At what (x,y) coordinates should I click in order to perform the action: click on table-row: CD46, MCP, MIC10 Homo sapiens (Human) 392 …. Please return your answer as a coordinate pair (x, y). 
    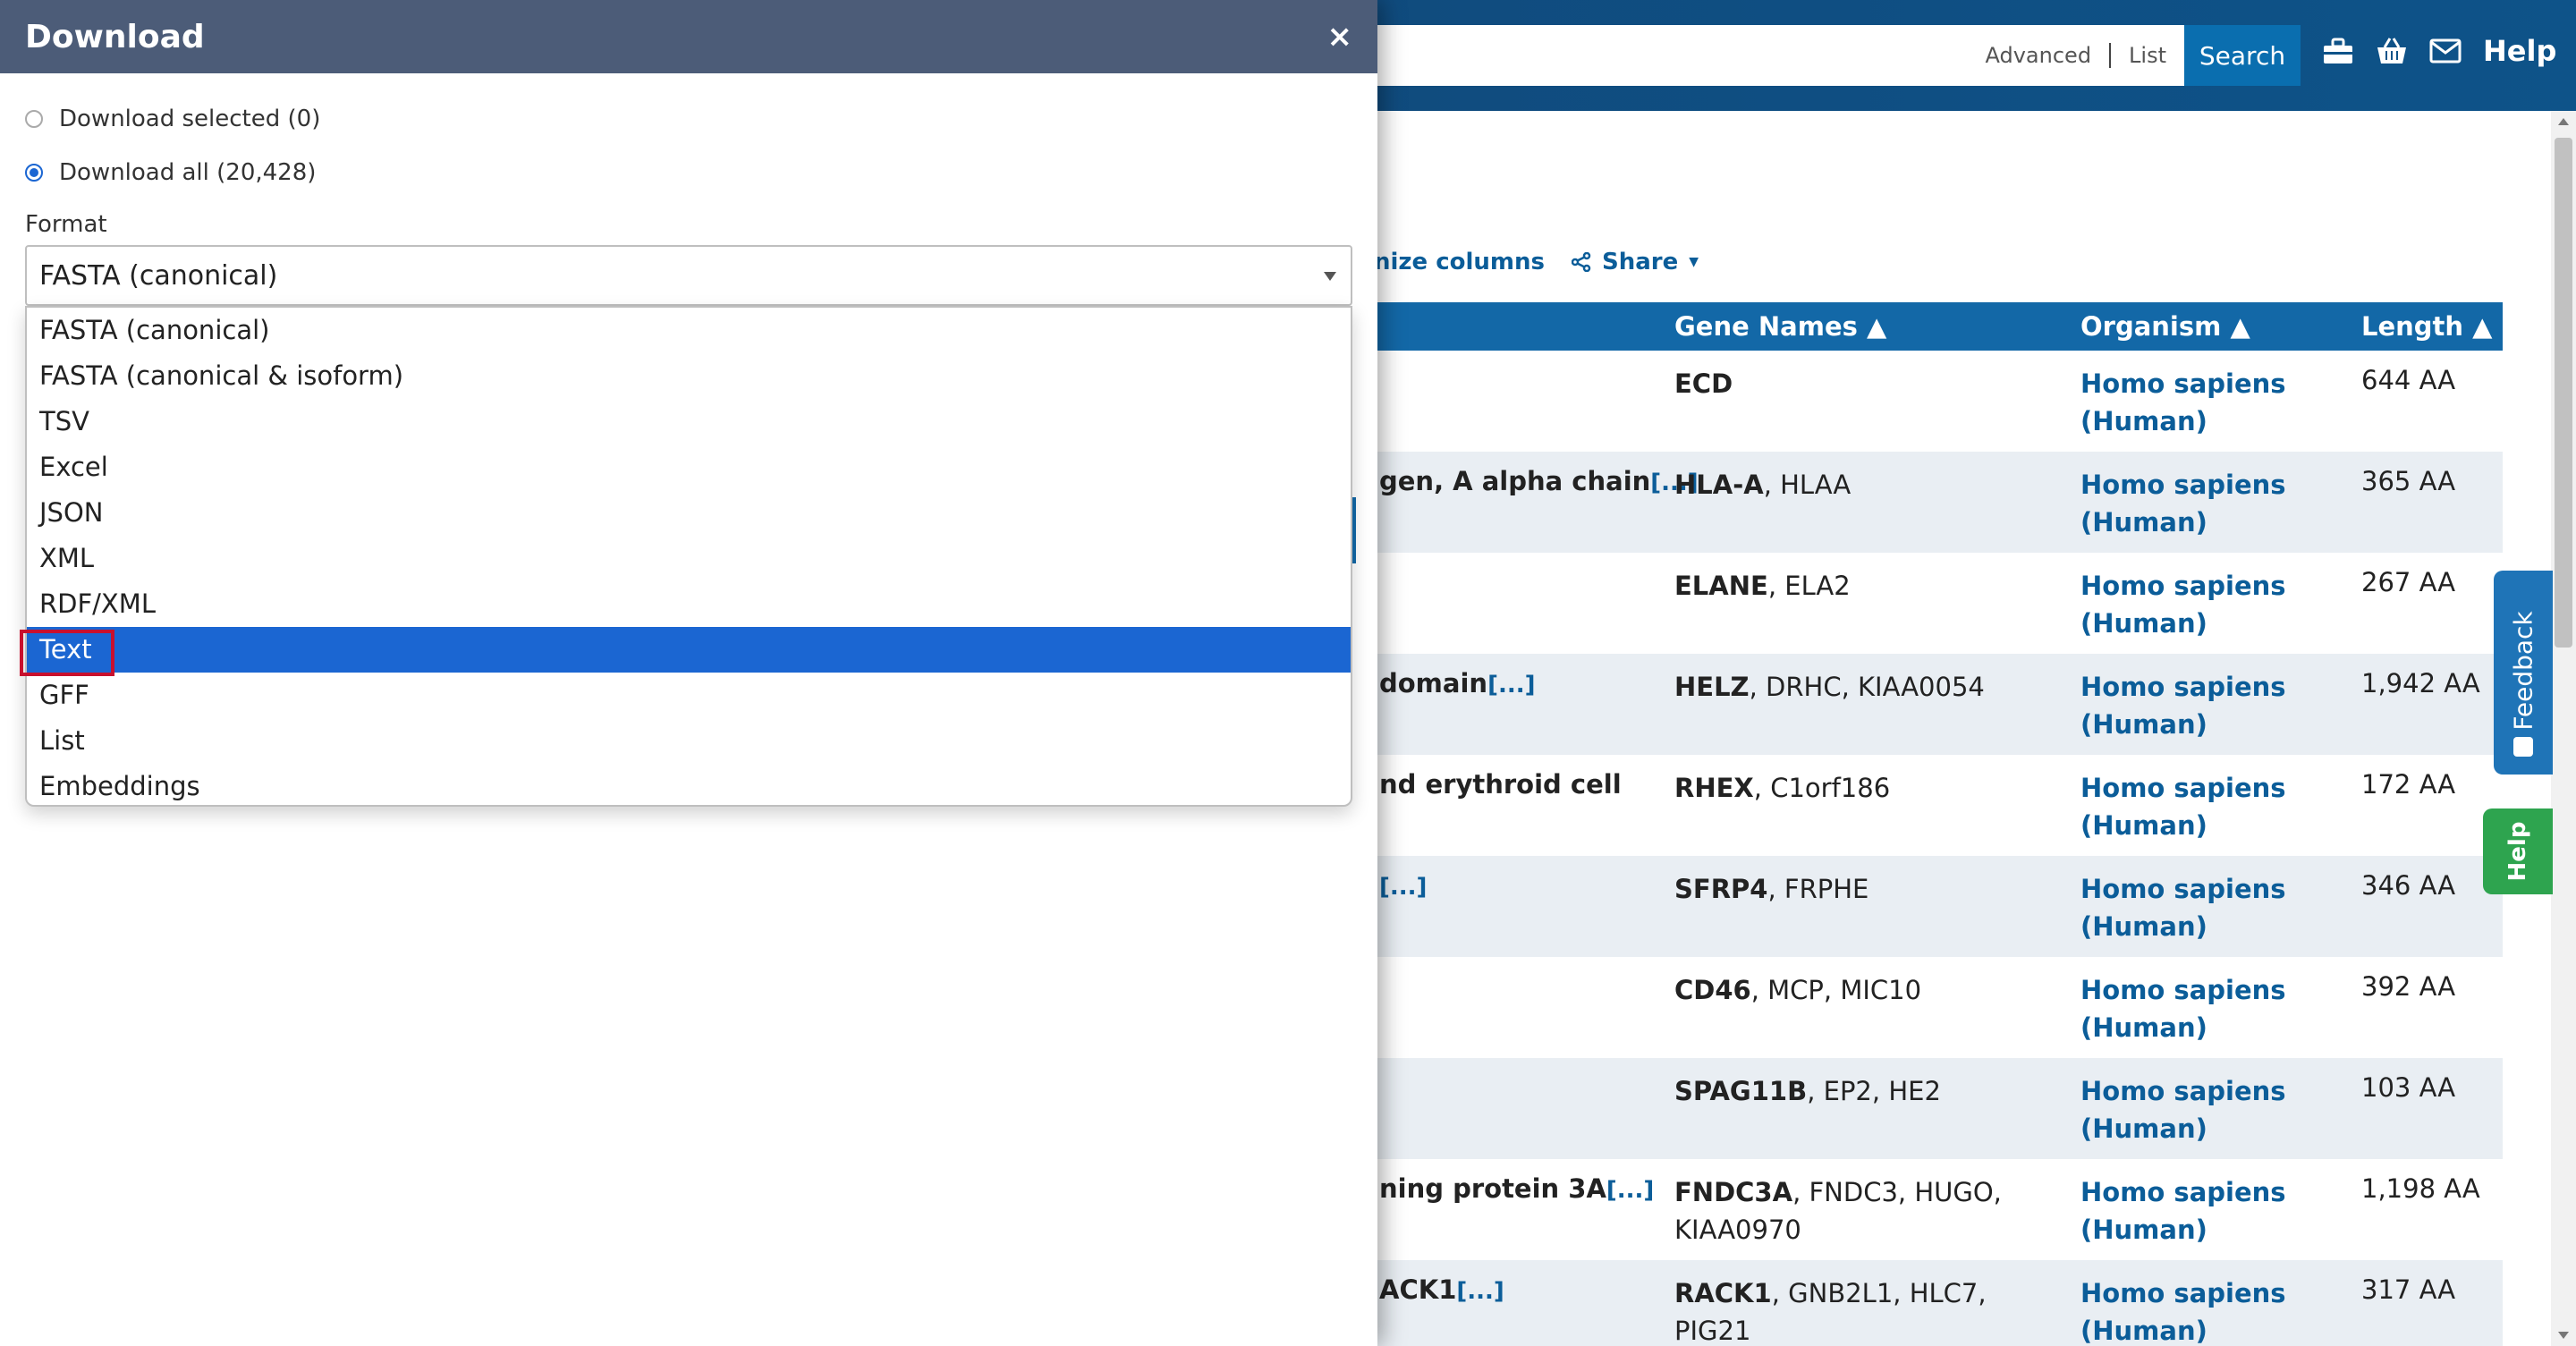
    Looking at the image, I should click on (1938, 1007).